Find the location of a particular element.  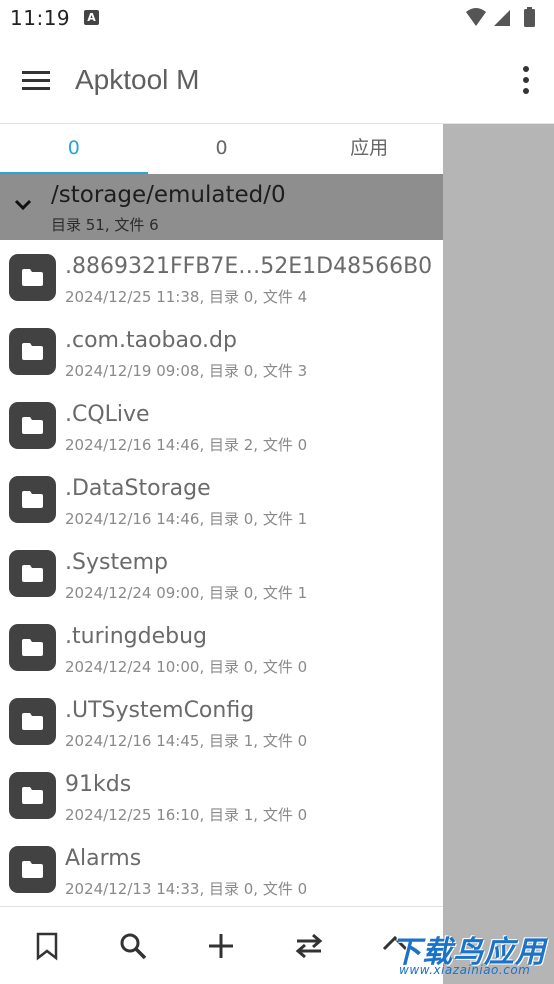

wifi-icon is located at coordinates (476, 17).